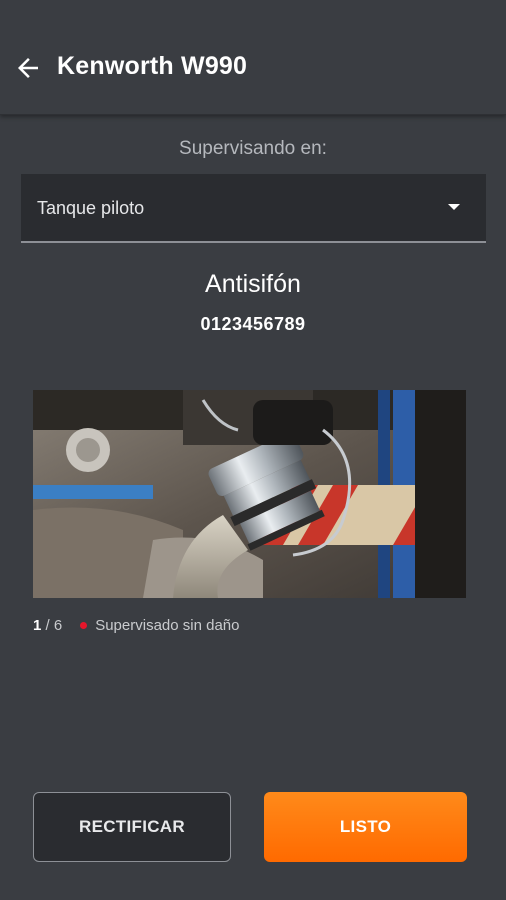  I want to click on location-dropdown: Tanque piloto, so click(253, 208).